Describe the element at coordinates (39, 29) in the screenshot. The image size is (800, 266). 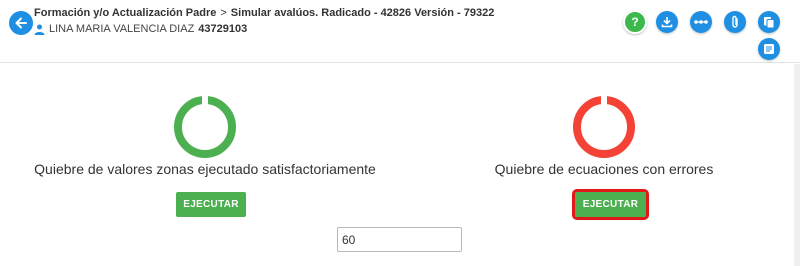
I see `user-icon` at that location.